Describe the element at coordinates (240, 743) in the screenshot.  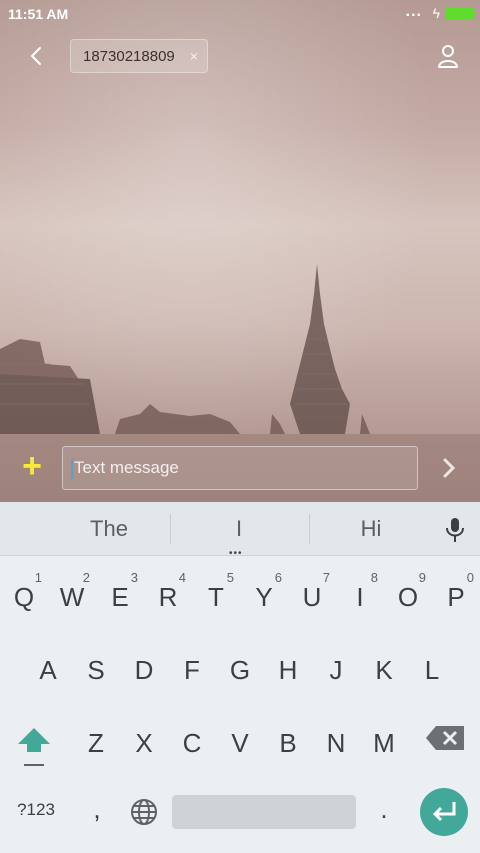
I see `key-letter: V` at that location.